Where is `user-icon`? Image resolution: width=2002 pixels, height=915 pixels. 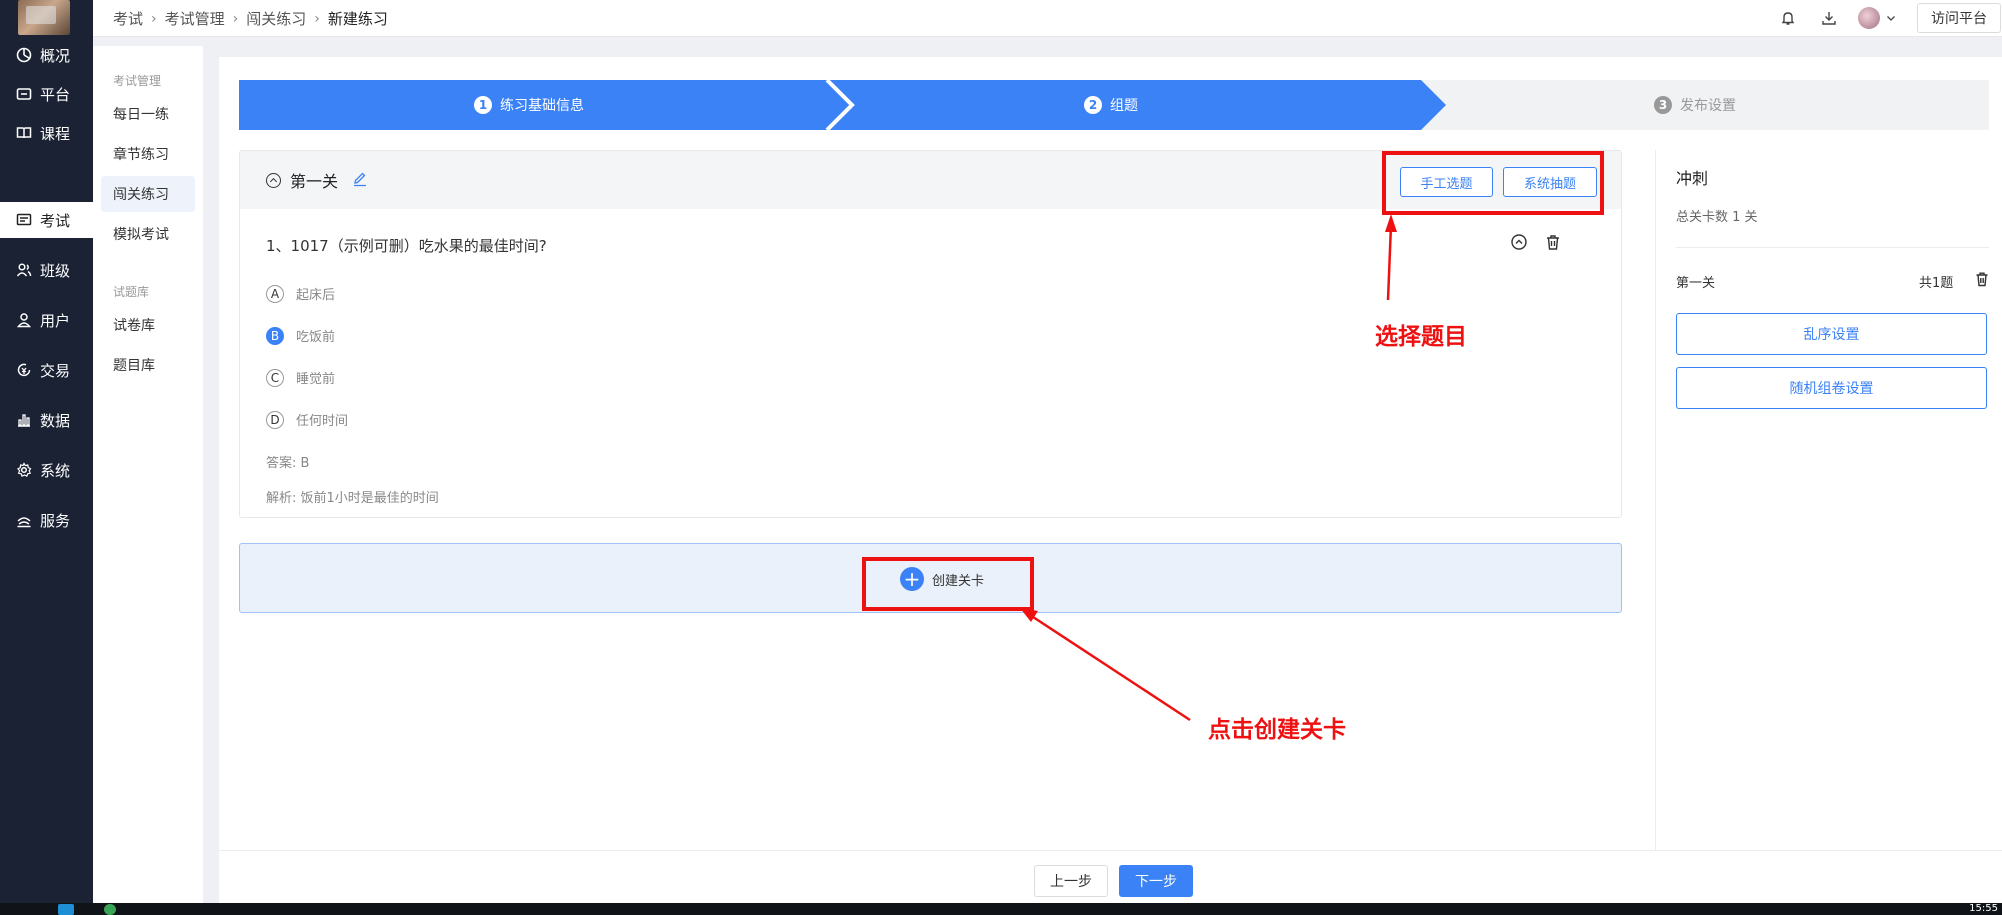
user-icon is located at coordinates (24, 320).